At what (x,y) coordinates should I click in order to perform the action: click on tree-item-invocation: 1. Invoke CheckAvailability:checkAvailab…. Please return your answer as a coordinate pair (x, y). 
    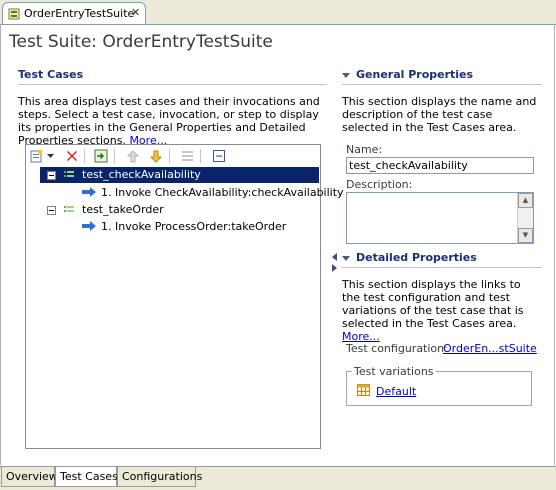
    Looking at the image, I should click on (192, 193).